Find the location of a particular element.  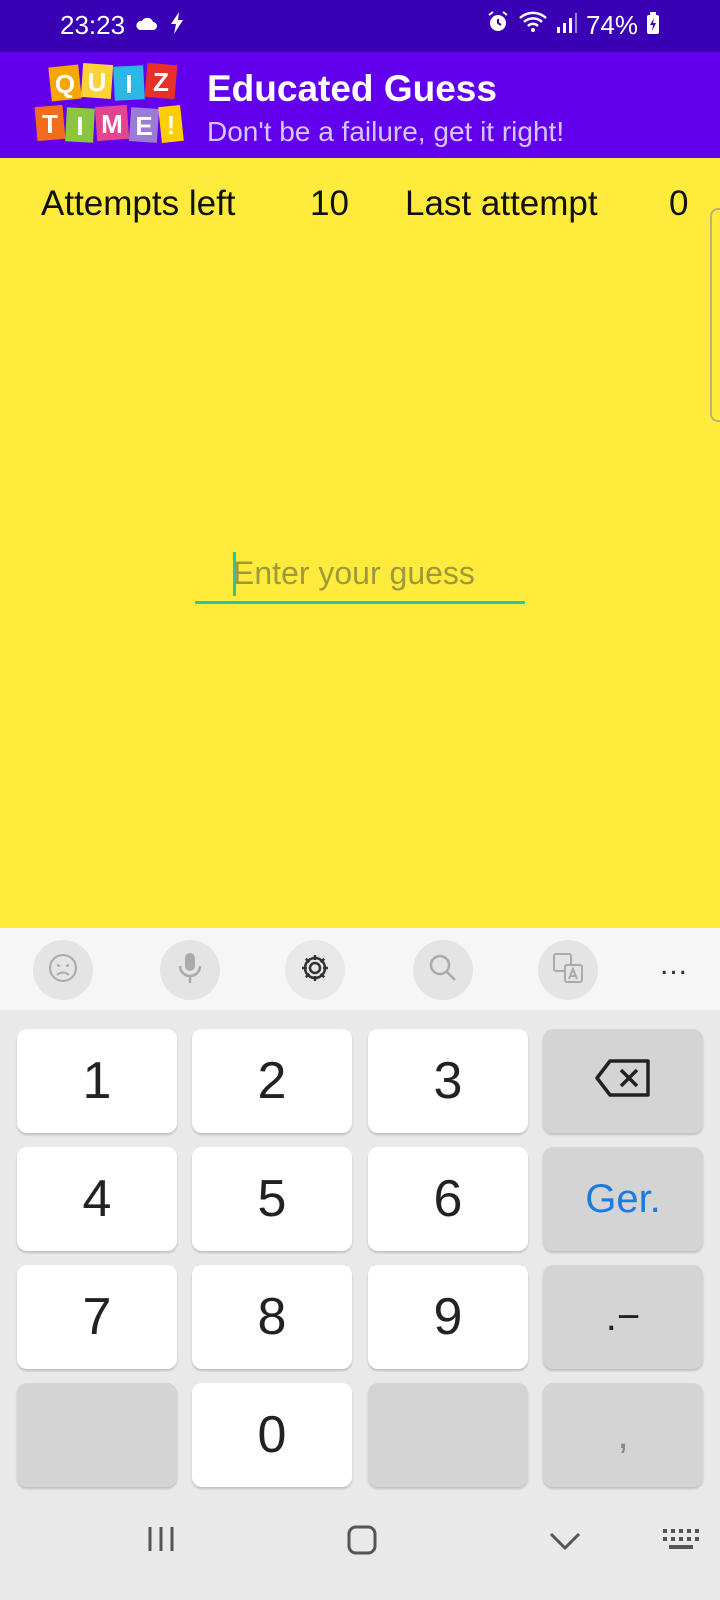

home-button is located at coordinates (362, 1542).